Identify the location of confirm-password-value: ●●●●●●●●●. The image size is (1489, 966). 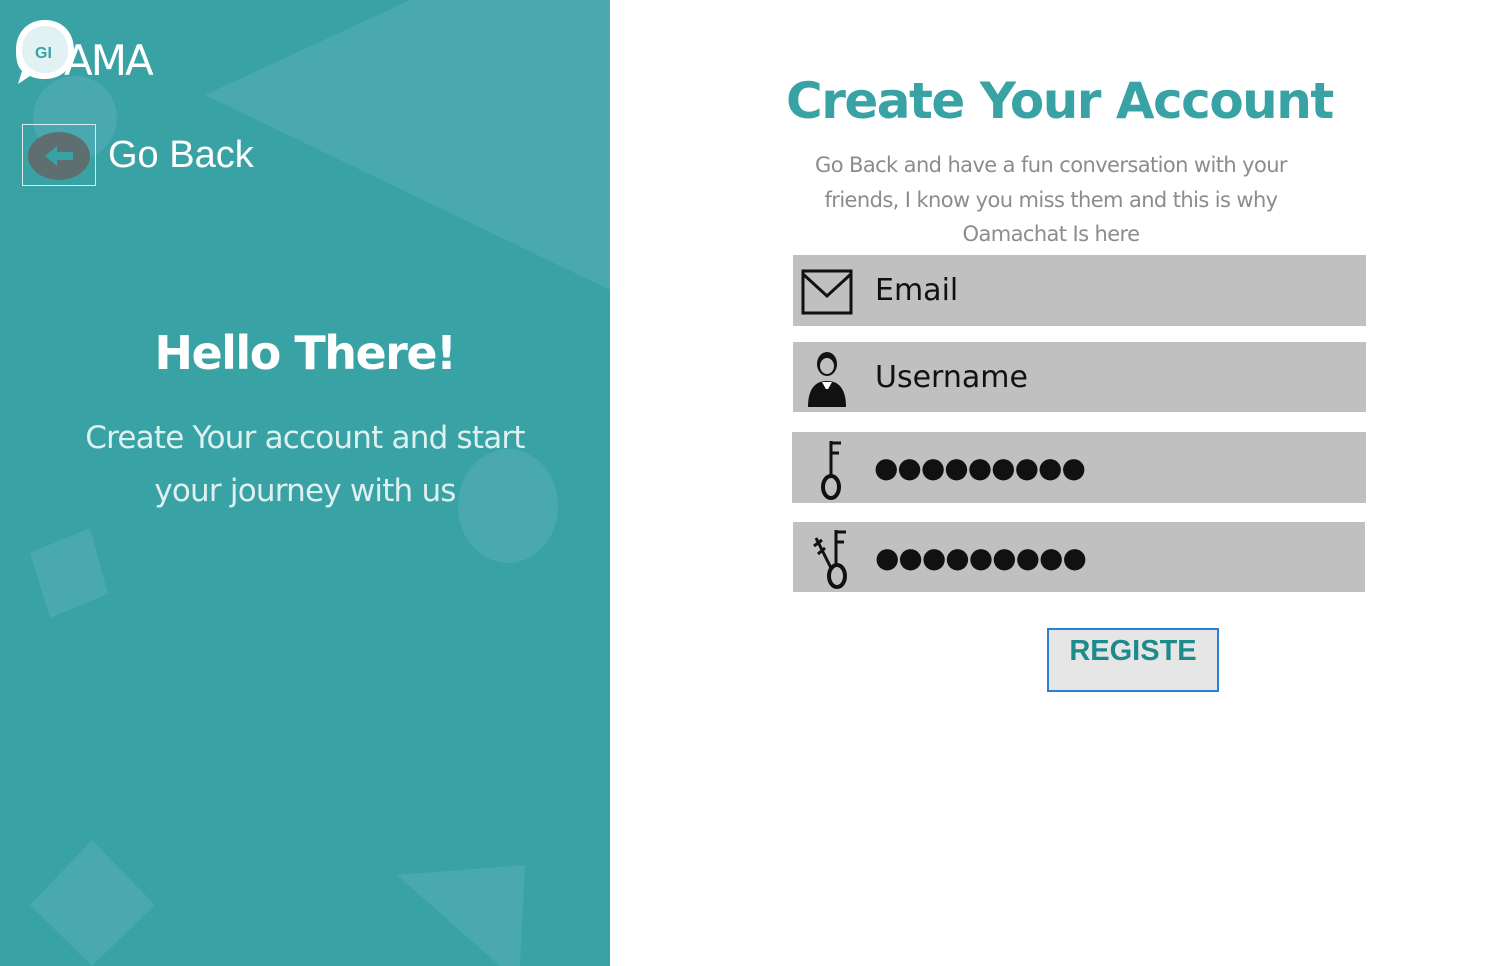
(981, 557).